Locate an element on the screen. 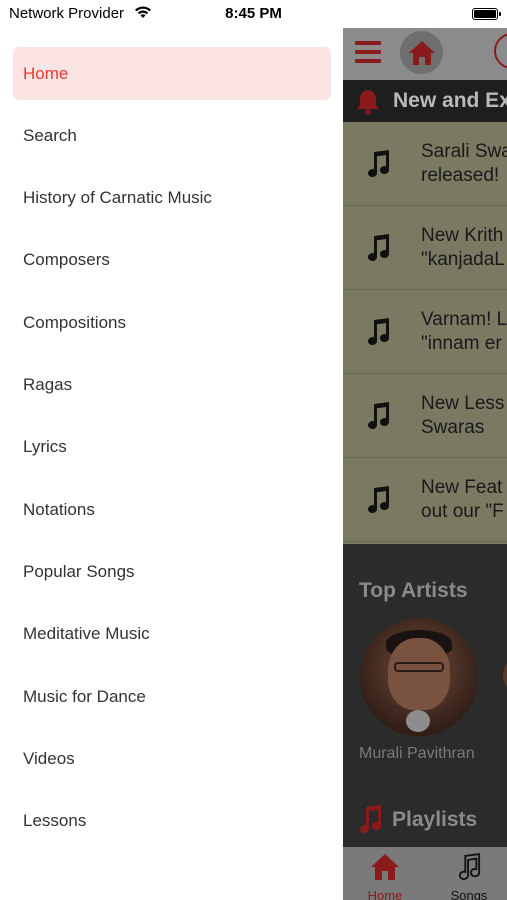  drawer-item-label: Popular Songs is located at coordinates (79, 571).